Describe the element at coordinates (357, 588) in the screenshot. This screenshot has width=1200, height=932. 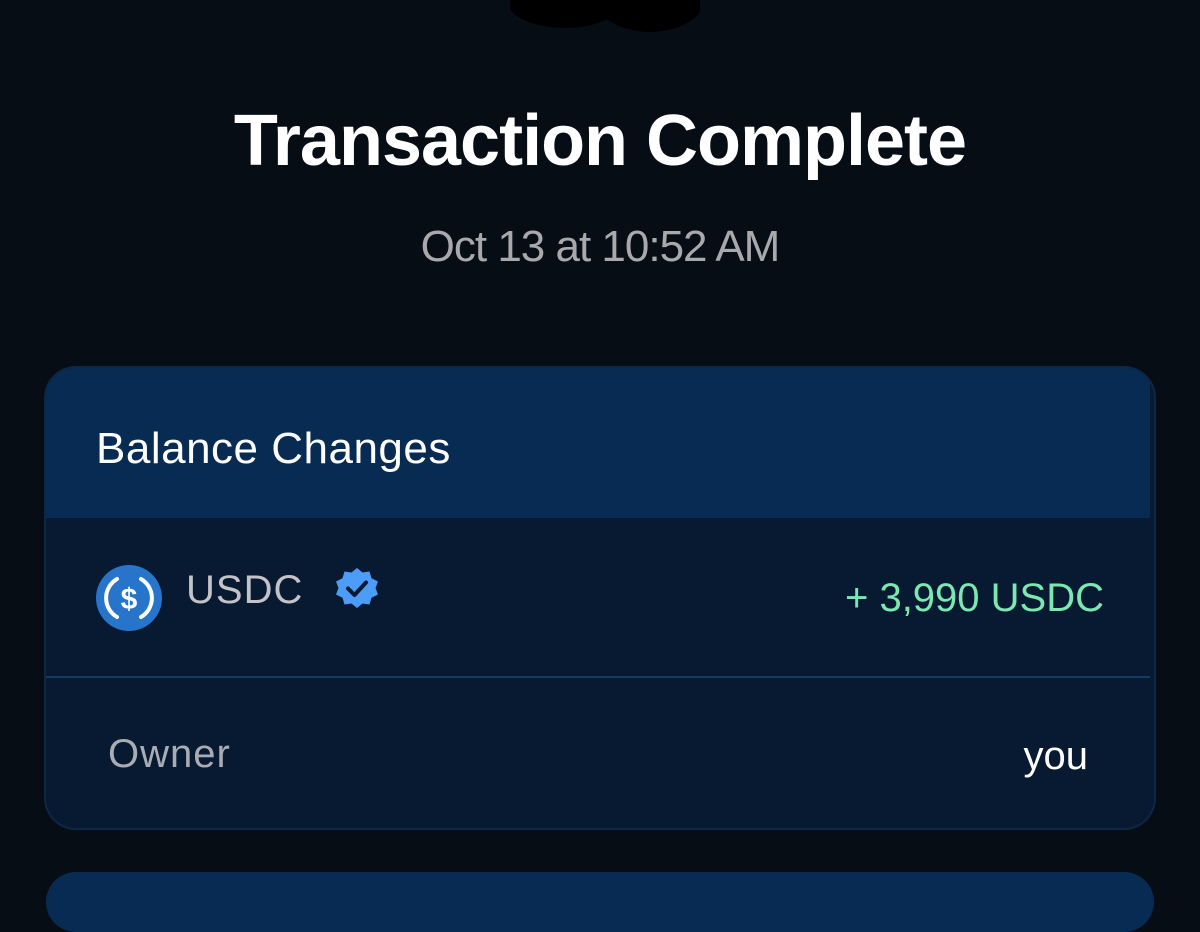
I see `verified-badge-icon` at that location.